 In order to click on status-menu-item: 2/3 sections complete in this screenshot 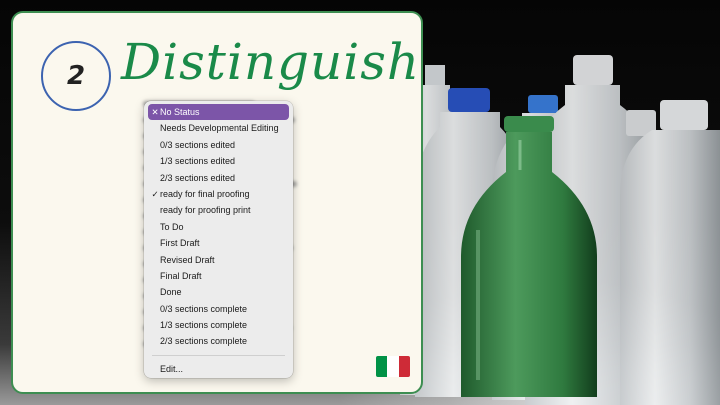, I will do `click(218, 341)`.